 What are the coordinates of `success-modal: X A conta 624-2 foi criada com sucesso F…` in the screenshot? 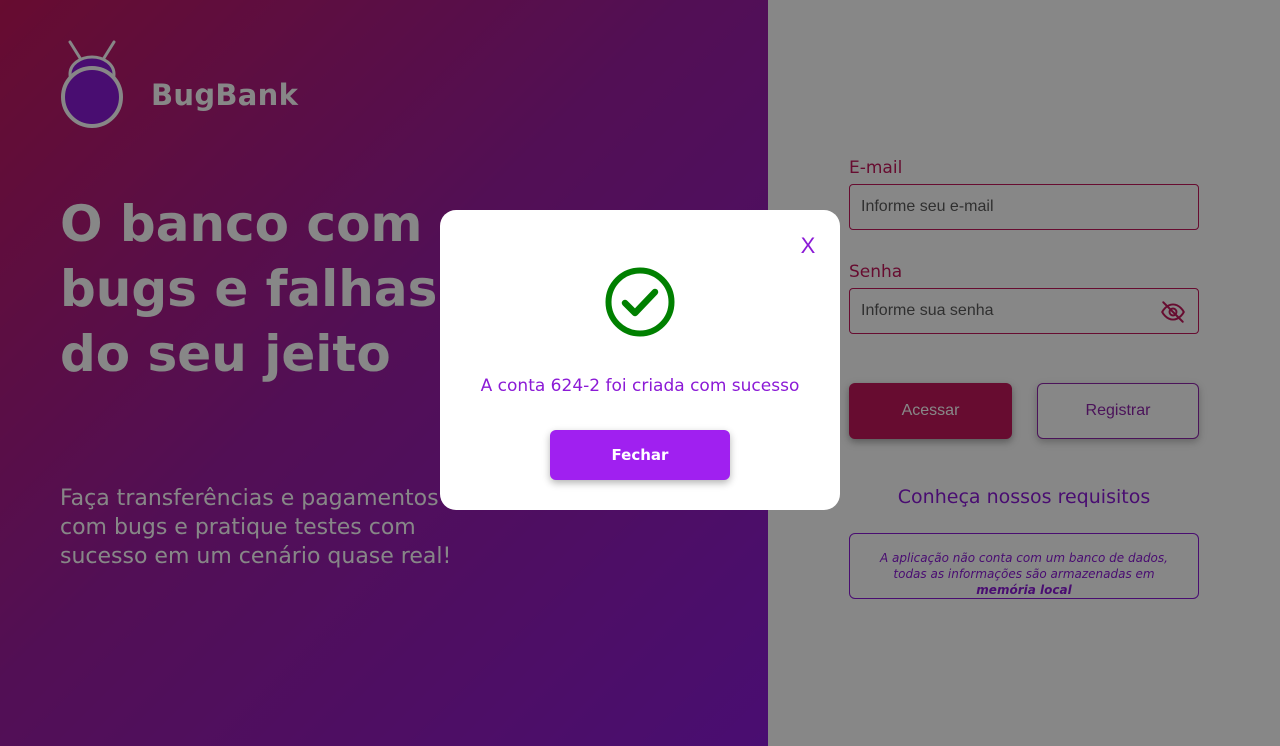 It's located at (640, 360).